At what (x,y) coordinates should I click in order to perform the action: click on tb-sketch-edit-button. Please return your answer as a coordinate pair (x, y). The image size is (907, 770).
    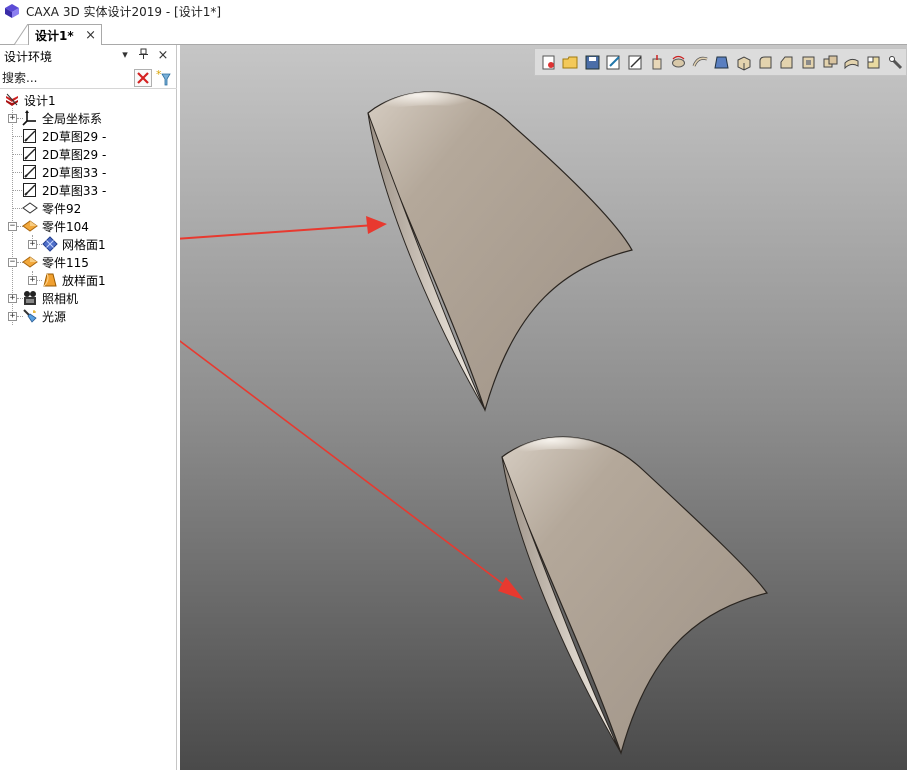
    Looking at the image, I should click on (636, 62).